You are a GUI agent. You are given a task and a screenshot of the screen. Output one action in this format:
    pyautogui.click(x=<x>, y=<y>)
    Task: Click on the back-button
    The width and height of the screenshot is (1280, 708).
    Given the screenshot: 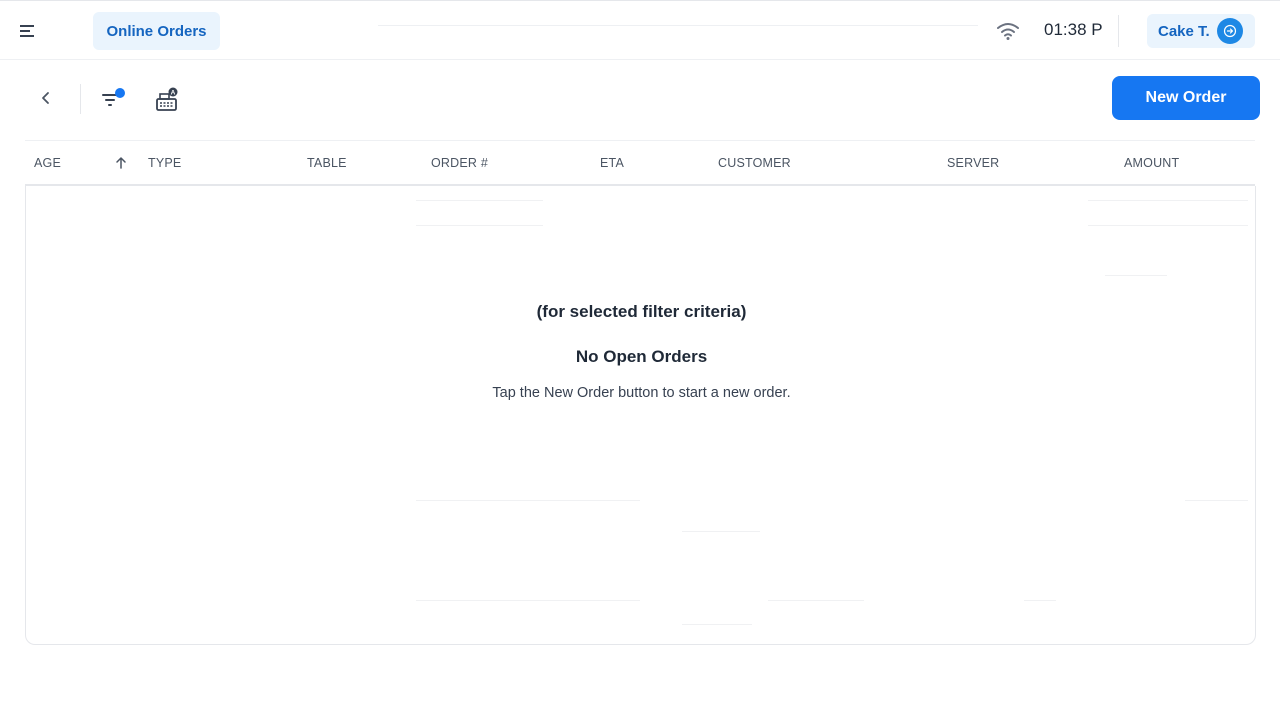 What is the action you would take?
    pyautogui.click(x=46, y=98)
    